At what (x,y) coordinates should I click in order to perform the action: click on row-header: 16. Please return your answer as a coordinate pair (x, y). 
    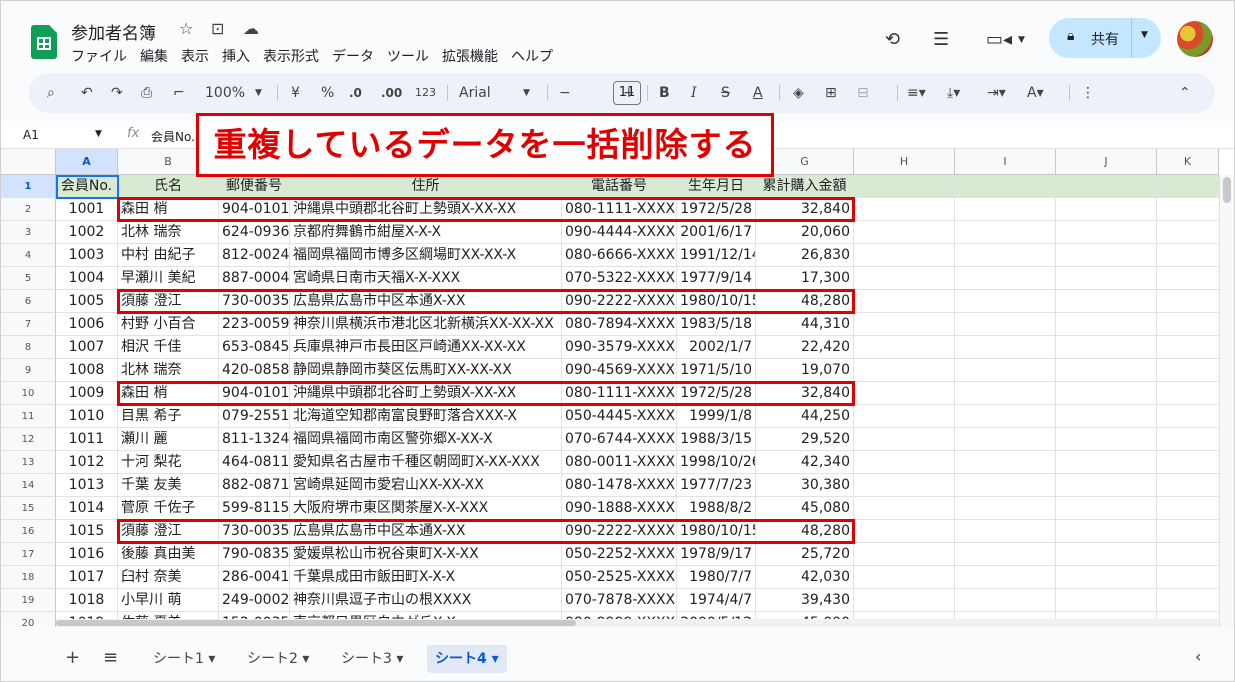
    Looking at the image, I should click on (28, 531).